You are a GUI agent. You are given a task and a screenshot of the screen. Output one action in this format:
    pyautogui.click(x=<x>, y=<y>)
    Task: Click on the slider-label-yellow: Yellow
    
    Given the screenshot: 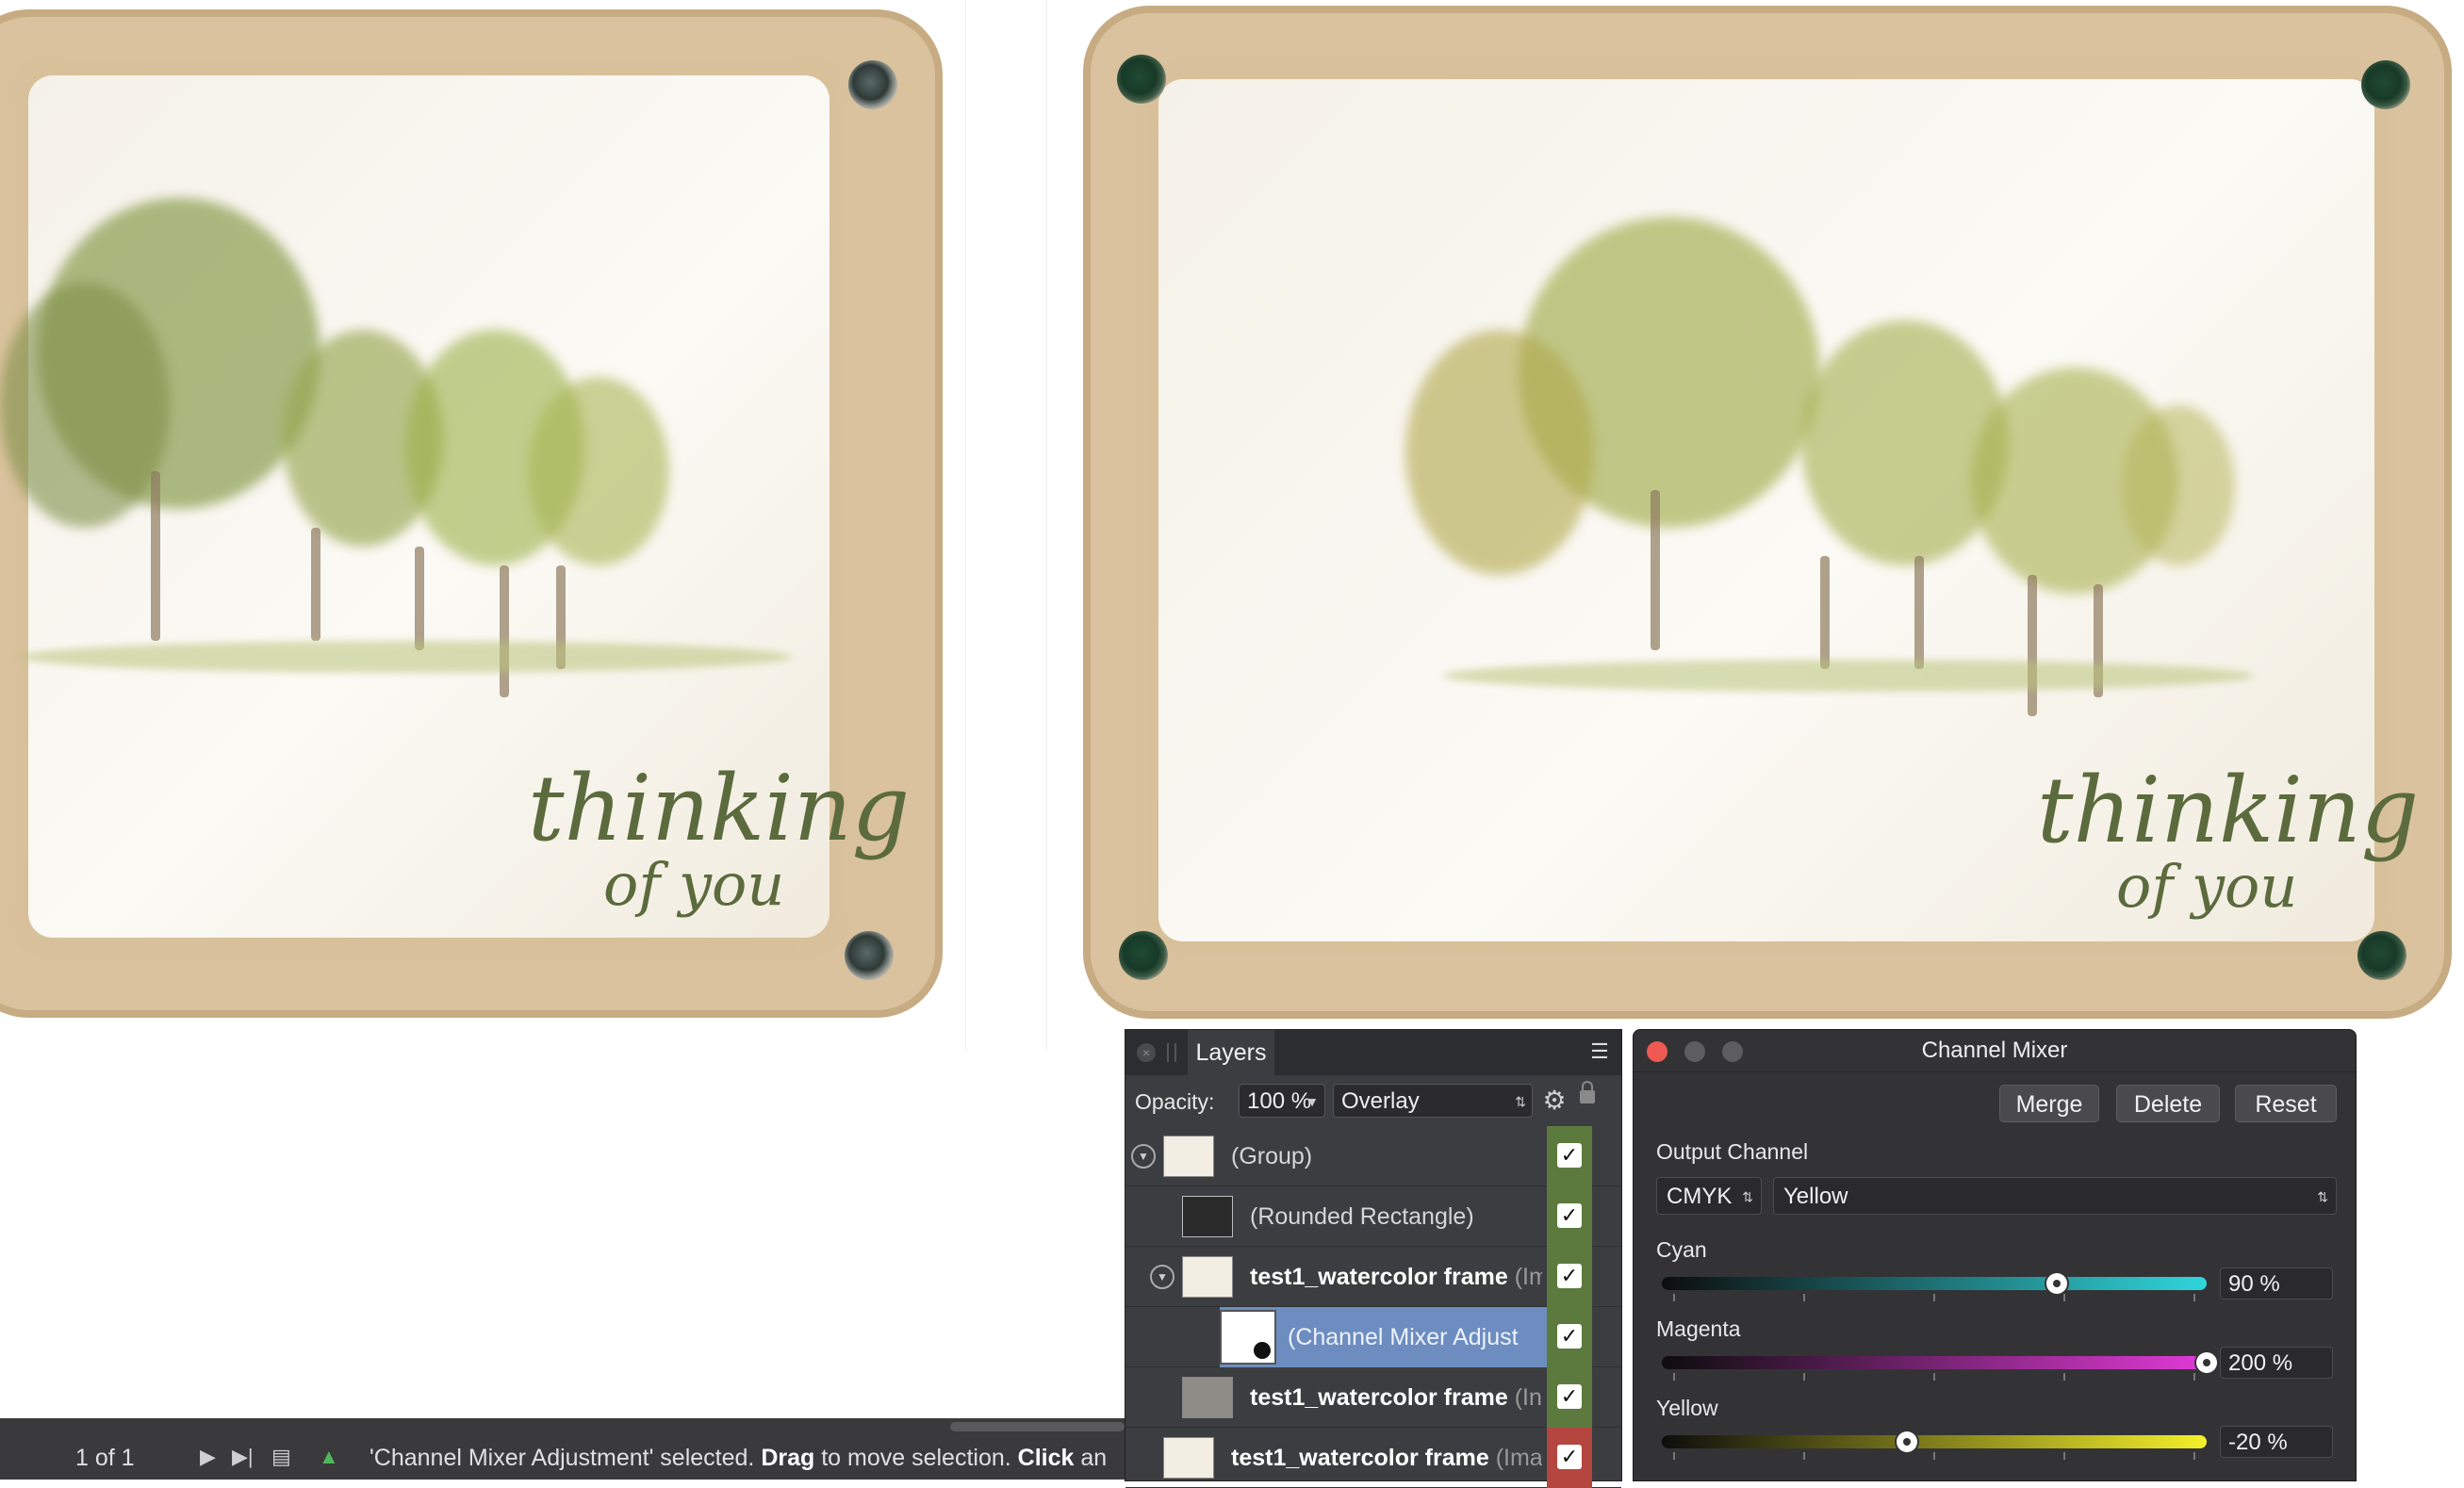 What is the action you would take?
    pyautogui.click(x=1687, y=1408)
    